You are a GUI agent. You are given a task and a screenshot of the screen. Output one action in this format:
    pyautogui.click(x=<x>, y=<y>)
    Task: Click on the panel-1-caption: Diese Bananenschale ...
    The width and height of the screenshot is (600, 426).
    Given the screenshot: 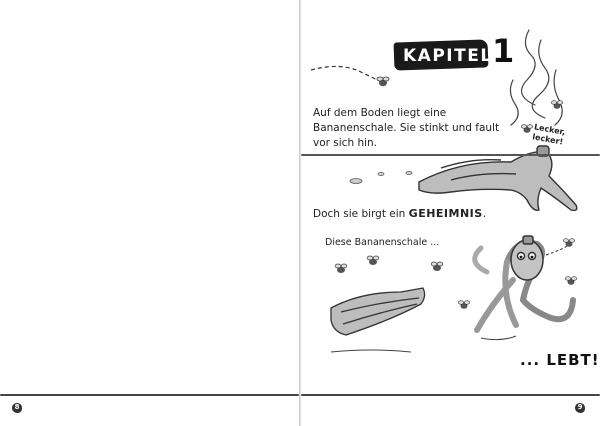 What is the action you would take?
    pyautogui.click(x=382, y=242)
    